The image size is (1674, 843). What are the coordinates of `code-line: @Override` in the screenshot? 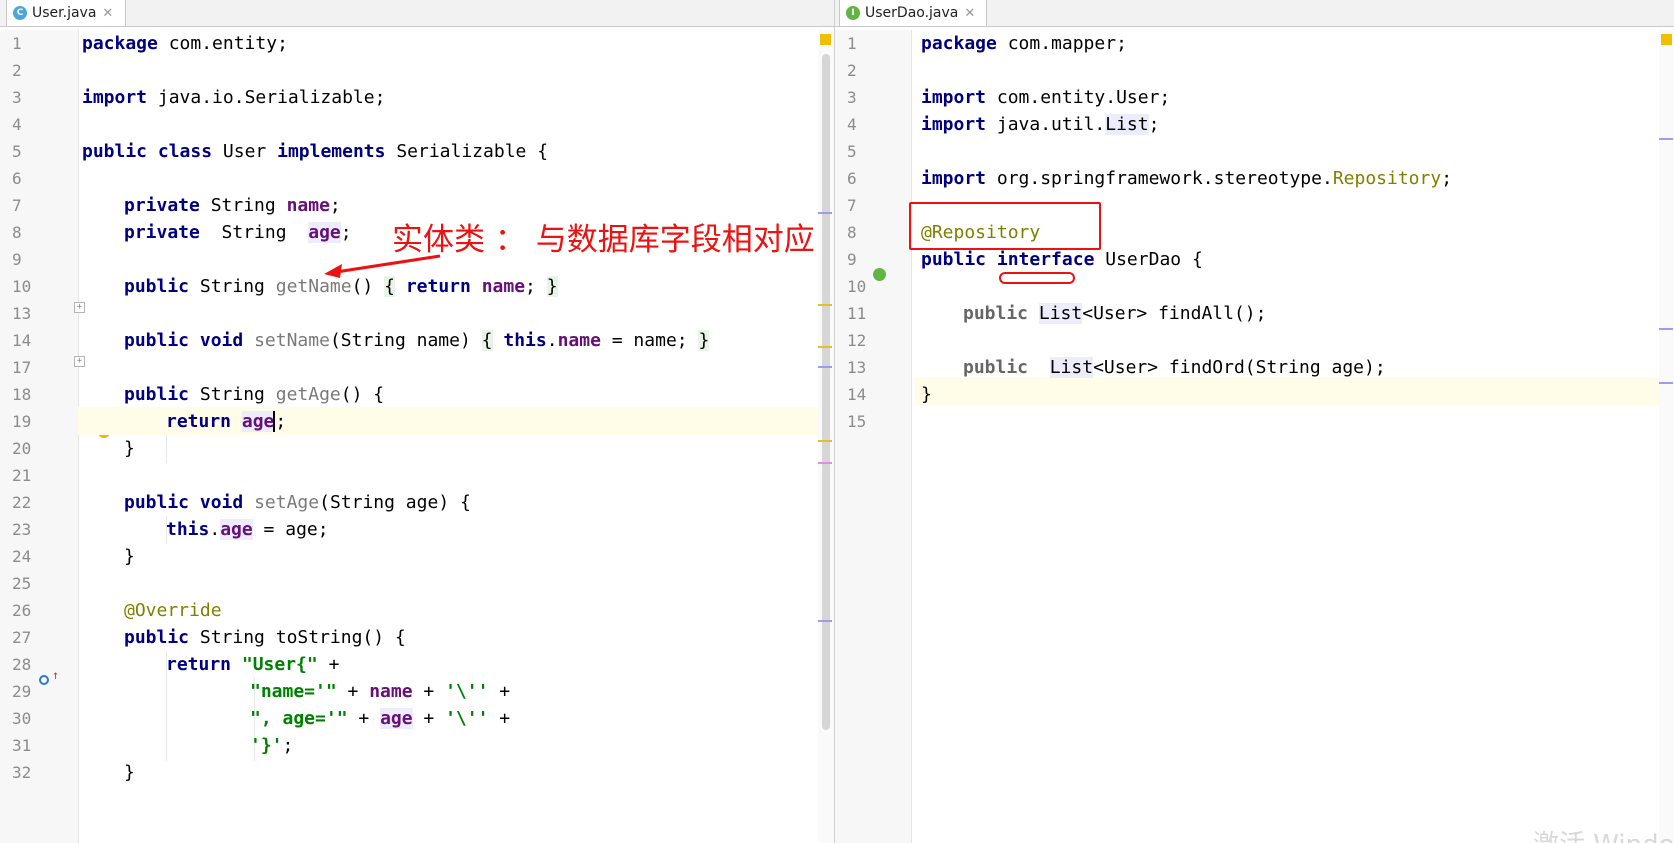 It's located at (173, 610).